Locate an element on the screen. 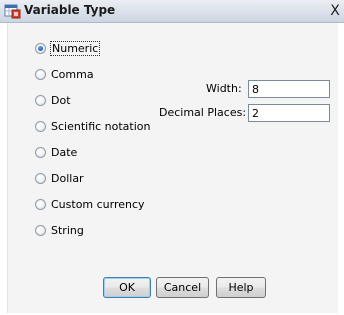  radio-label-custom-currency: Custom currency is located at coordinates (98, 204).